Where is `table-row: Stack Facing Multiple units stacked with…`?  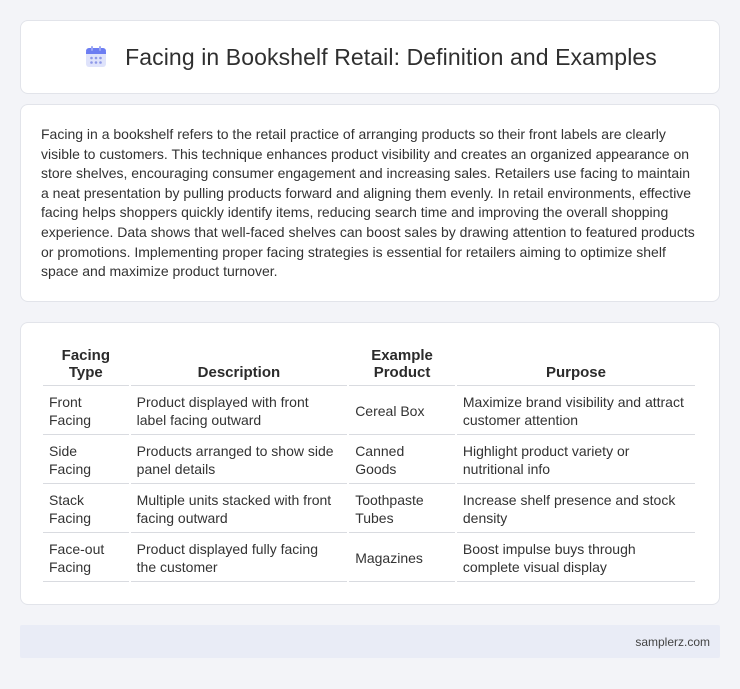 table-row: Stack Facing Multiple units stacked with… is located at coordinates (369, 508).